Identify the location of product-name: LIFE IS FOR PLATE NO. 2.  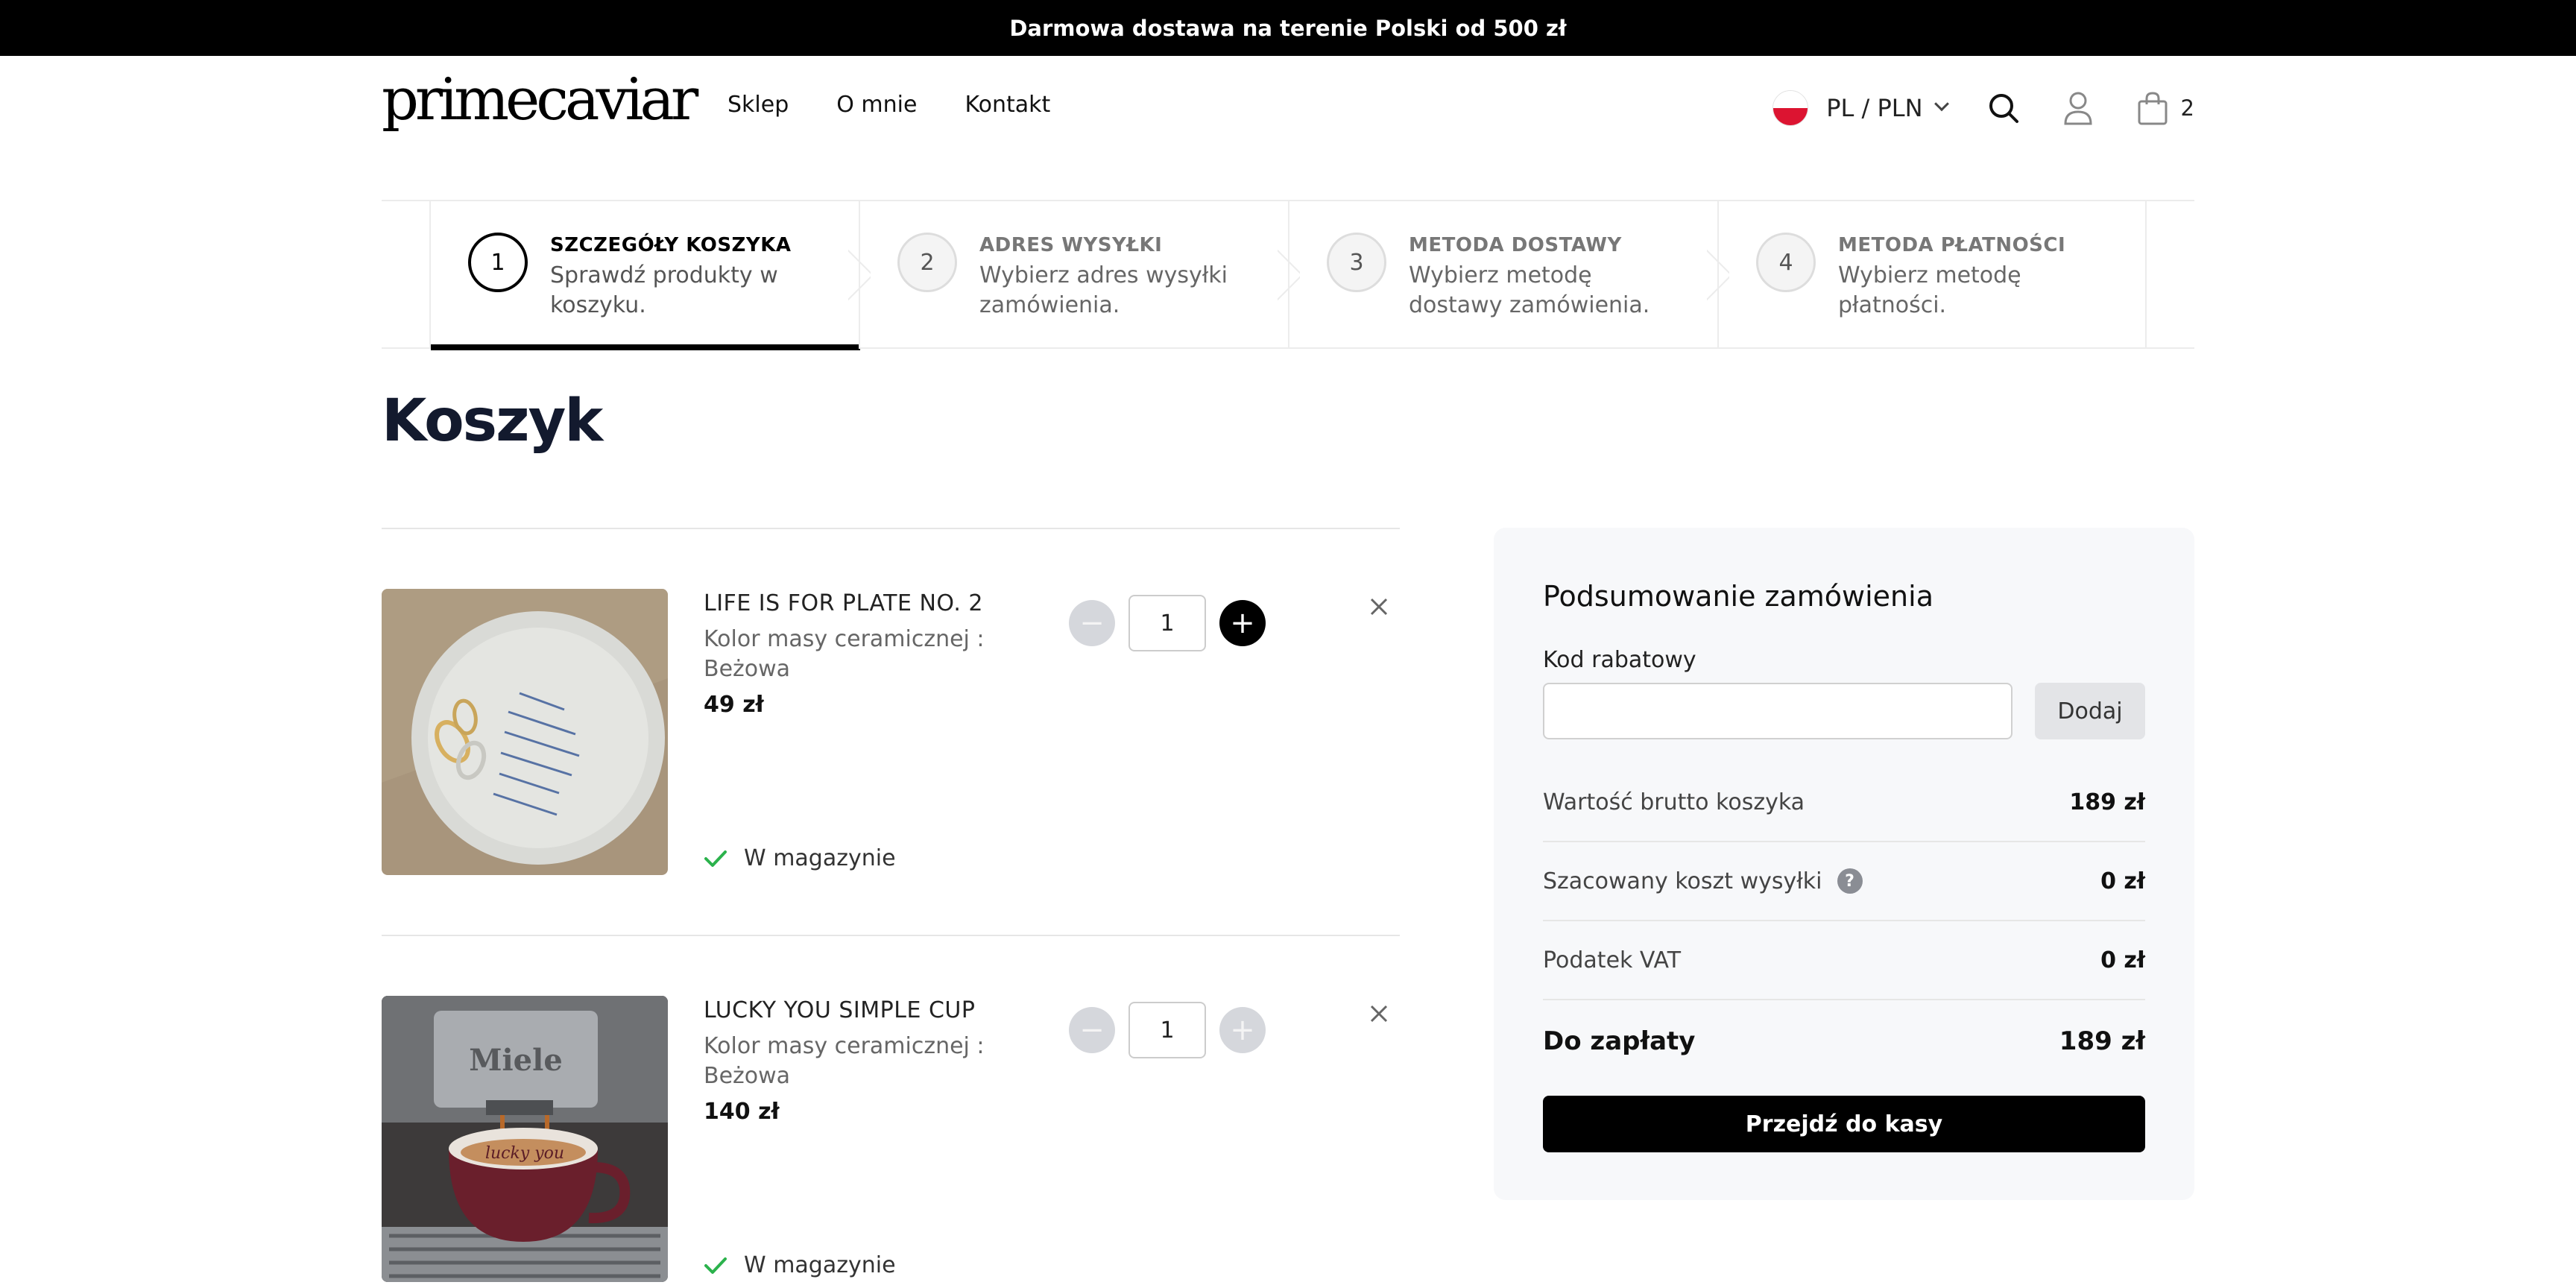
(843, 603).